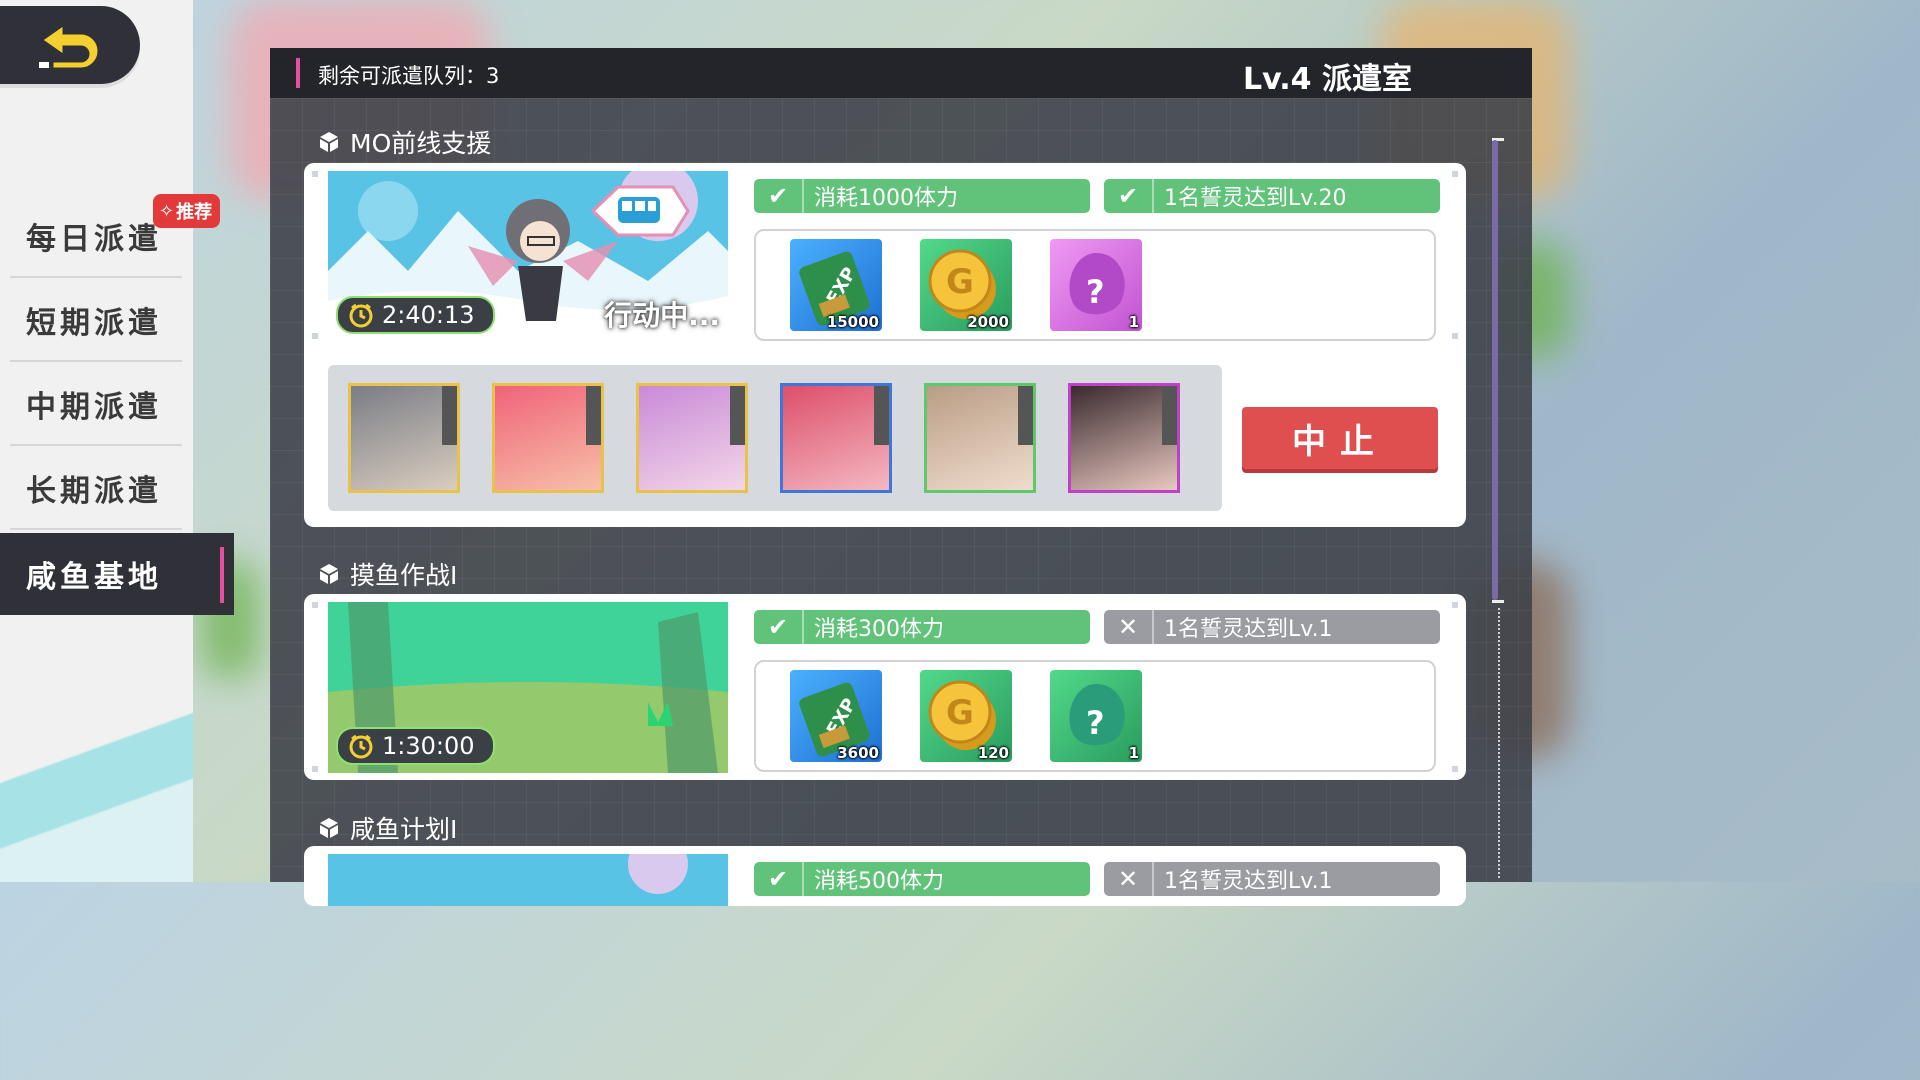  I want to click on mystery-purple-icon: ? 1, so click(1096, 285).